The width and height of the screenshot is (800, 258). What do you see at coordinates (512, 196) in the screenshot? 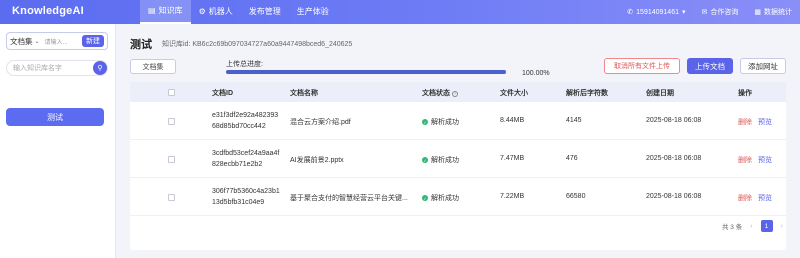
I see `doc-size: 7.22MB` at bounding box center [512, 196].